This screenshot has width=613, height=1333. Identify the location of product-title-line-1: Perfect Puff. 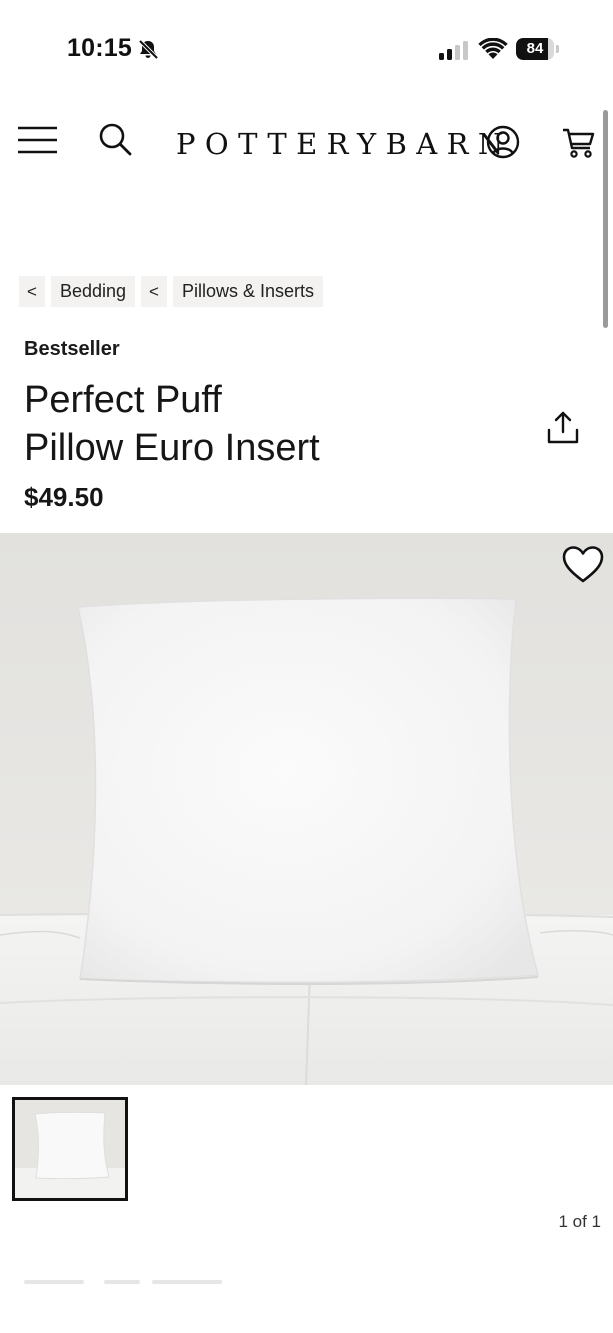
(123, 400).